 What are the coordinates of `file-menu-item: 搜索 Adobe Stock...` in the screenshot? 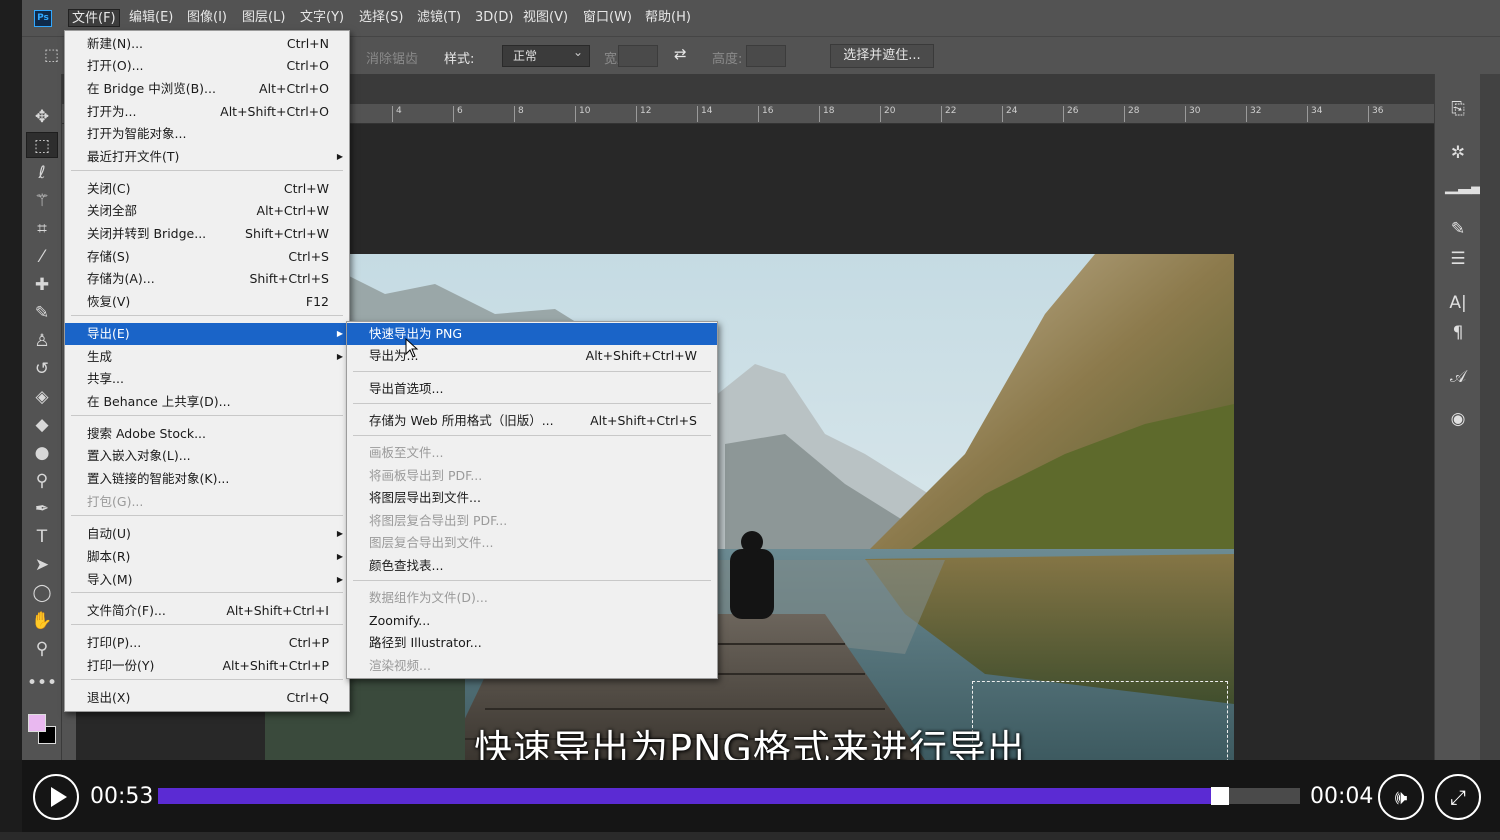 It's located at (207, 434).